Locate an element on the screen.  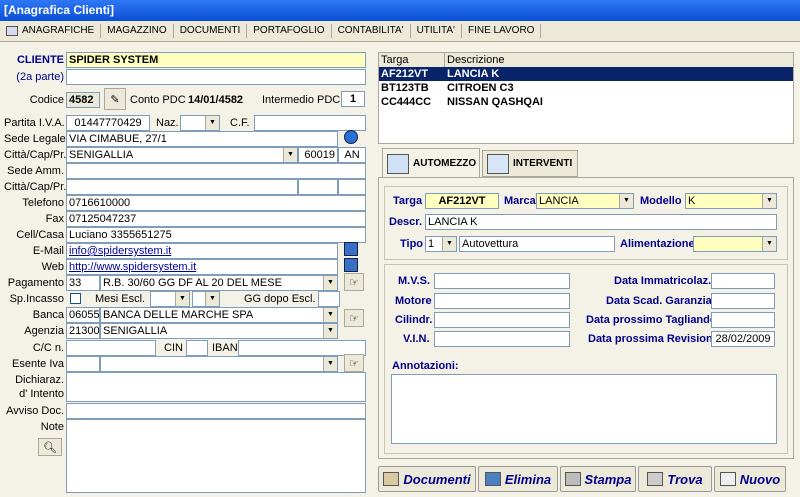
gg-dopo-field is located at coordinates (329, 299).